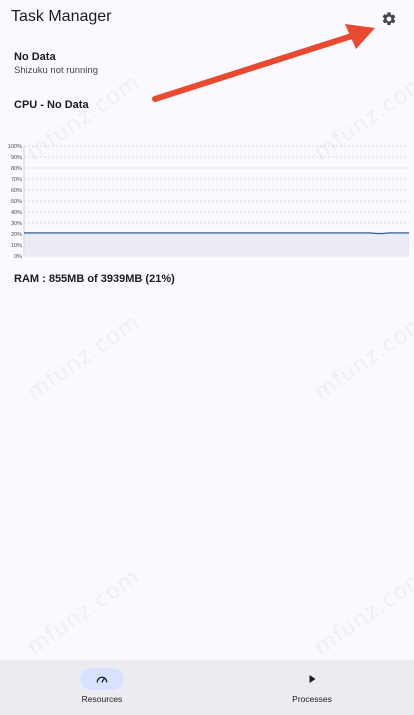 The image size is (414, 715). What do you see at coordinates (16, 169) in the screenshot?
I see `y-tick-label: 80%` at bounding box center [16, 169].